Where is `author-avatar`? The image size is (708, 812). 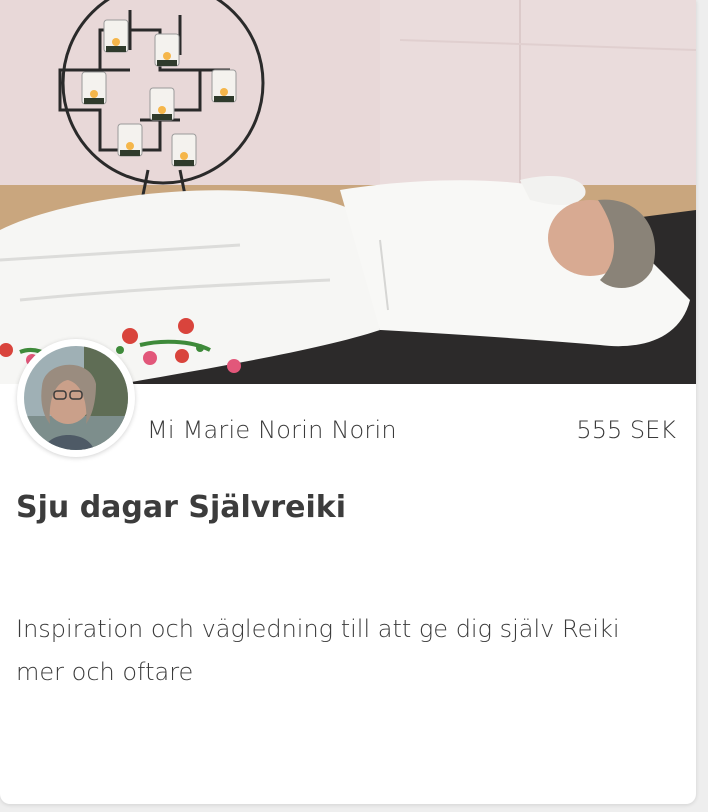 author-avatar is located at coordinates (76, 398).